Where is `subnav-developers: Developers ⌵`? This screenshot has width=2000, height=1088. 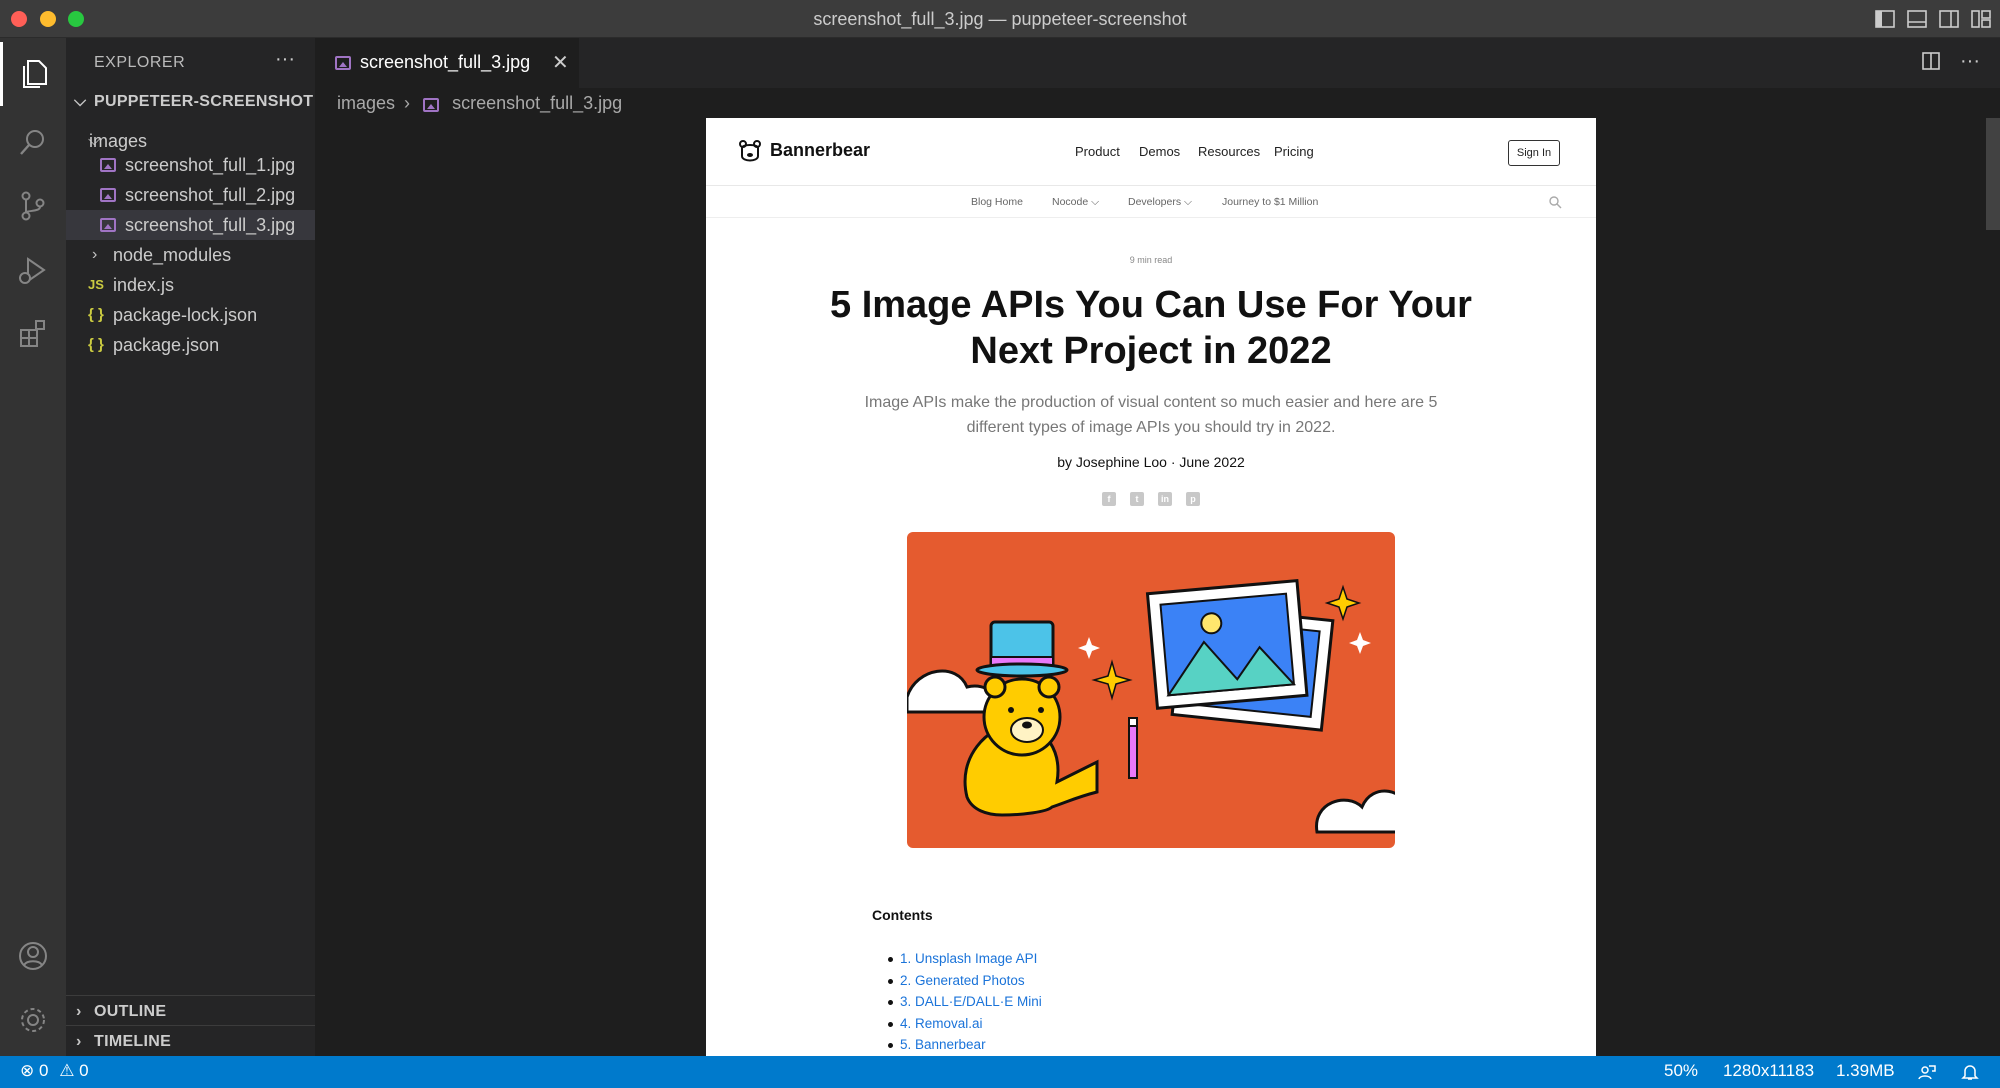 subnav-developers: Developers ⌵ is located at coordinates (1160, 202).